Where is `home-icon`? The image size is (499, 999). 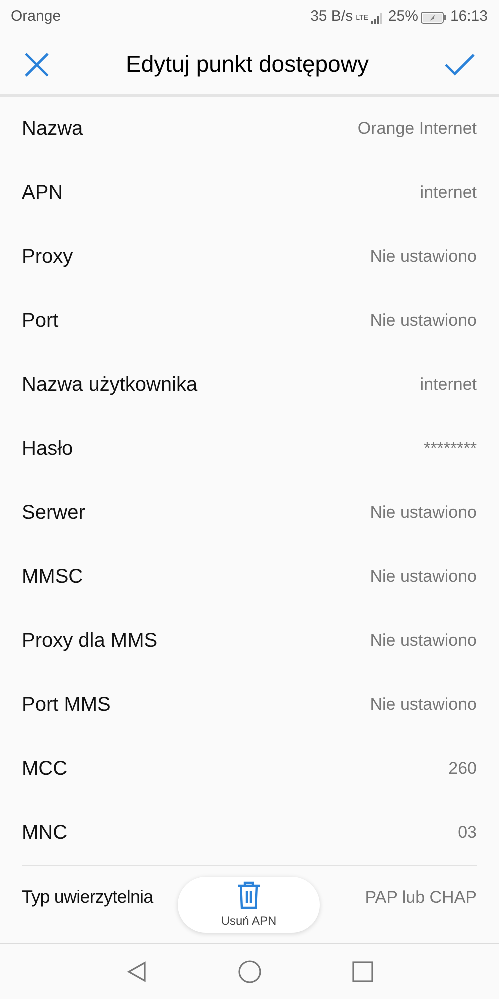 home-icon is located at coordinates (250, 972).